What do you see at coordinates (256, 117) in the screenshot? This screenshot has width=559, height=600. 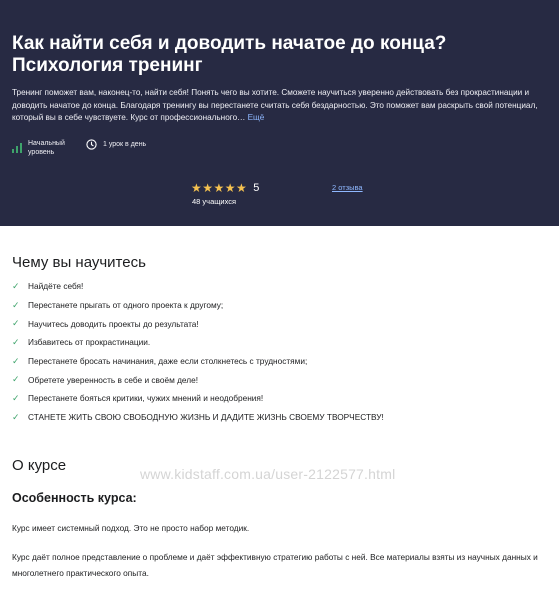 I see `show-more-link: Ещё` at bounding box center [256, 117].